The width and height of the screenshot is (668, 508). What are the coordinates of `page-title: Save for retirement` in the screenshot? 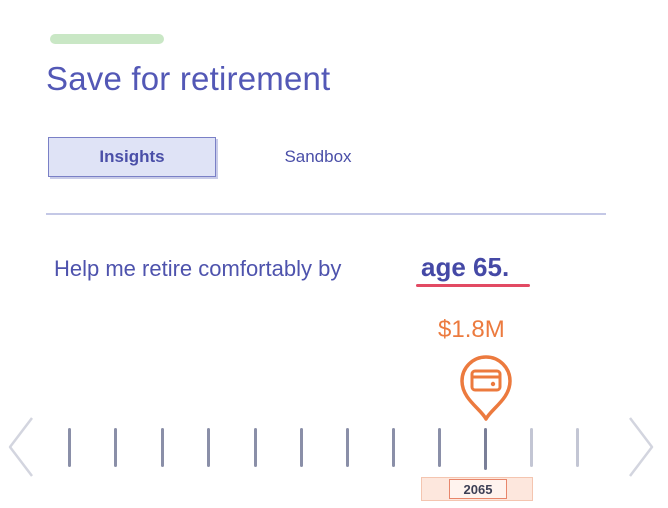 It's located at (188, 78).